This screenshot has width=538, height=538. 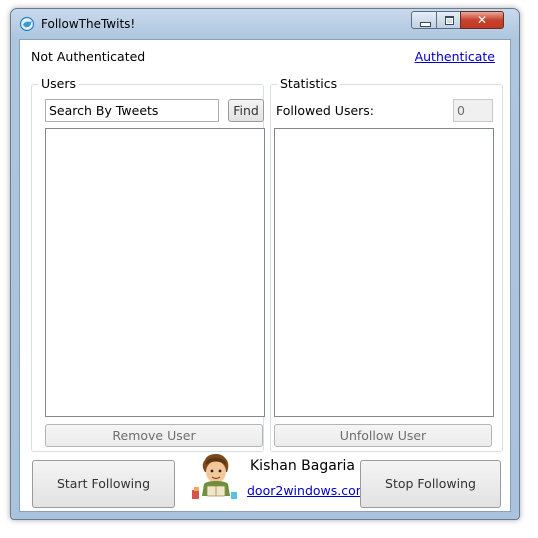 I want to click on auth-status-label: Not Authenticated, so click(x=88, y=56).